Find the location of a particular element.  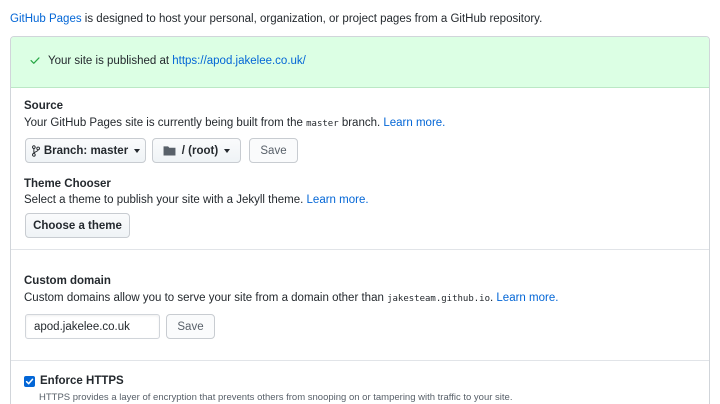

folder-select-button: / (root) is located at coordinates (196, 150).